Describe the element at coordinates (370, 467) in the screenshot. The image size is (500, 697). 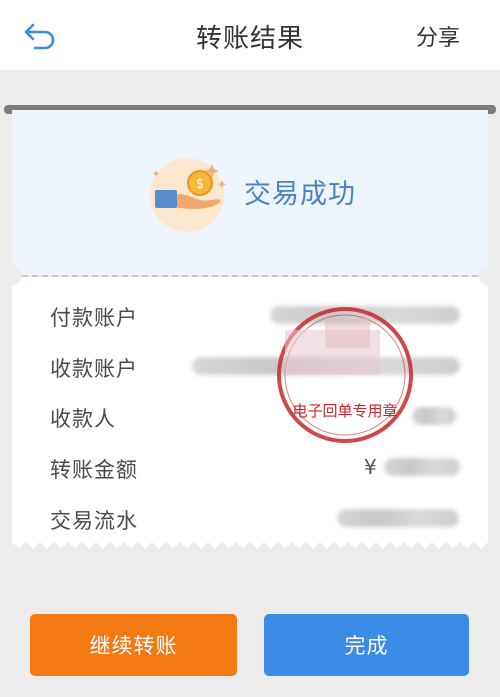
I see `currency-symbol: ¥` at that location.